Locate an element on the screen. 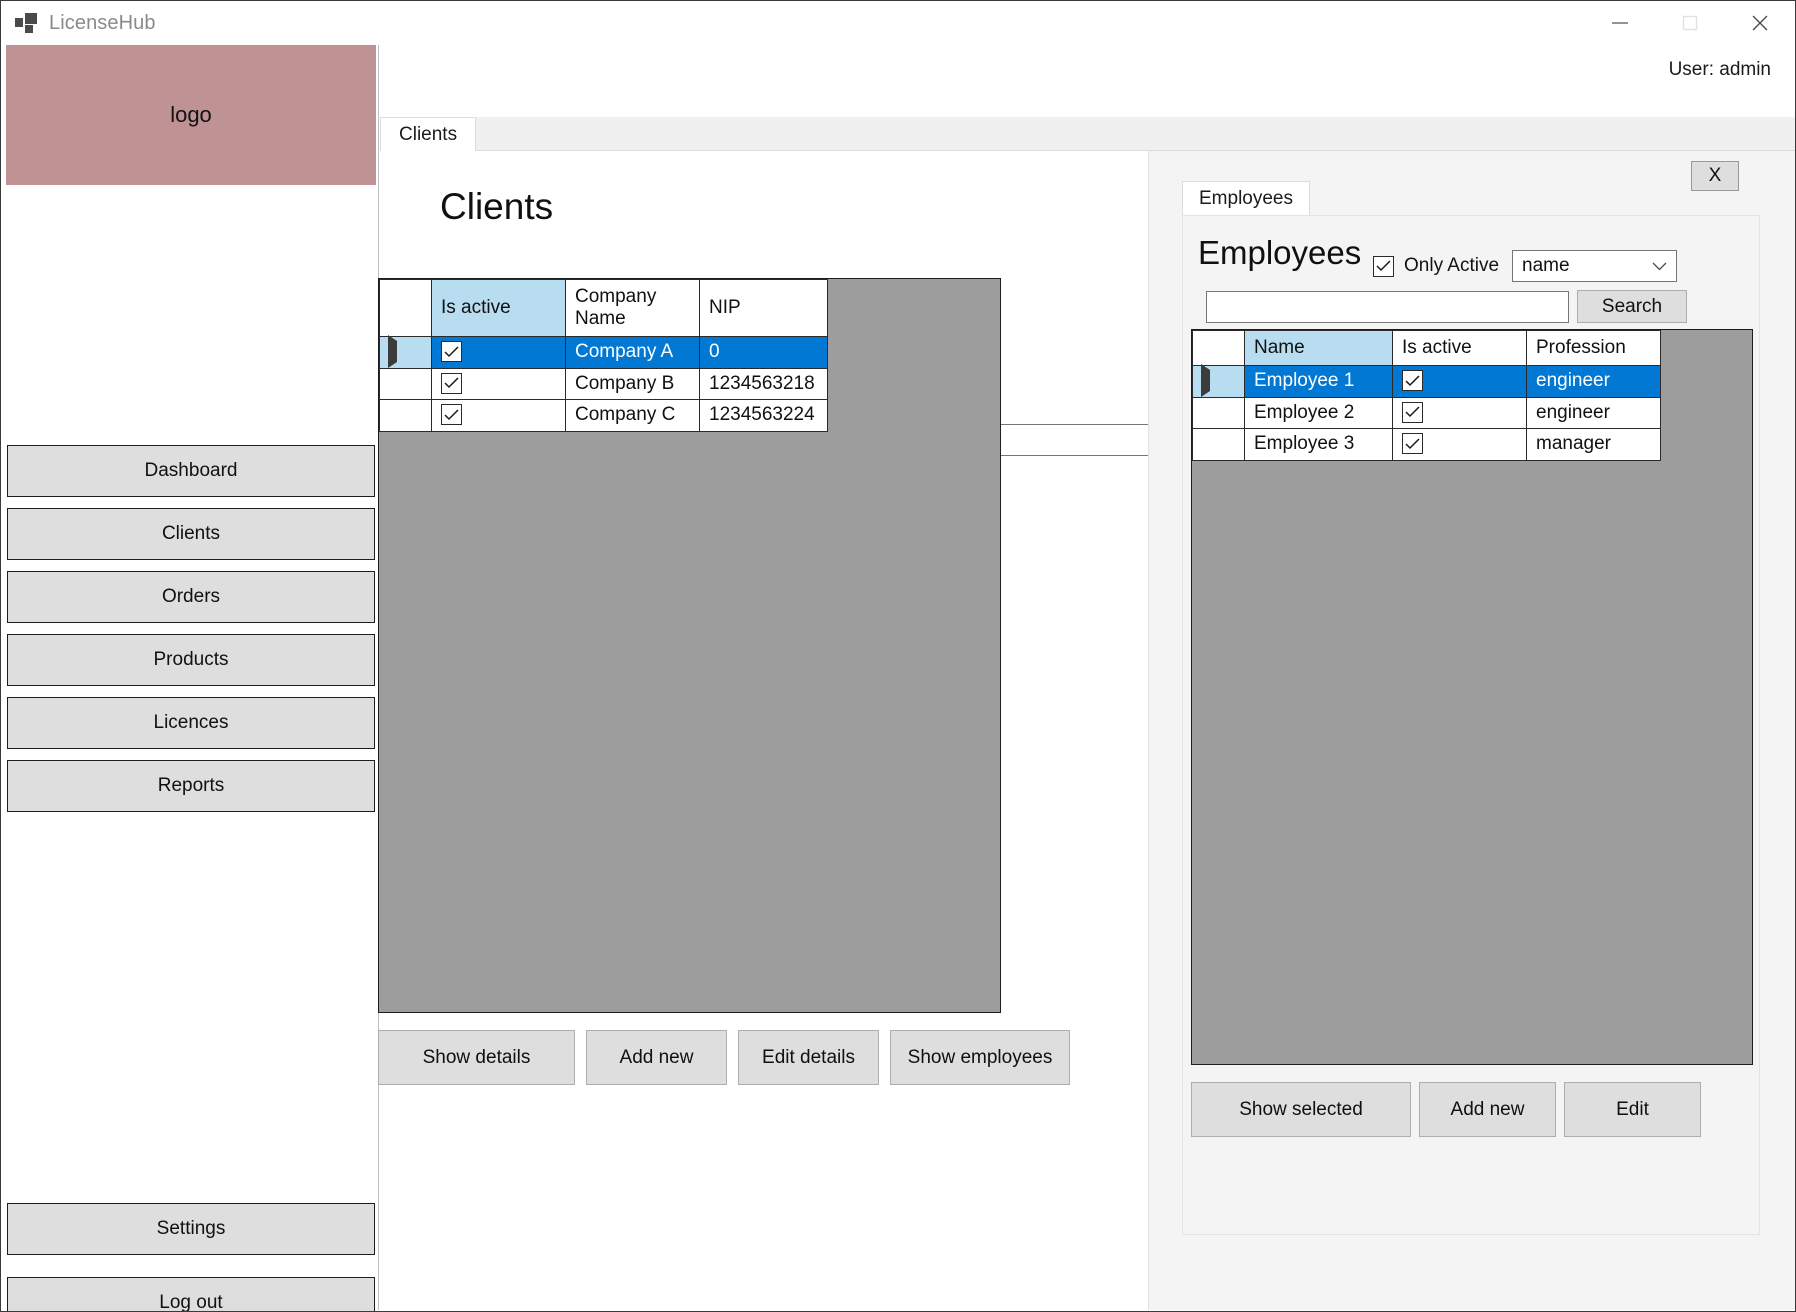 The image size is (1796, 1312). show-details-button: Show details is located at coordinates (476, 1057).